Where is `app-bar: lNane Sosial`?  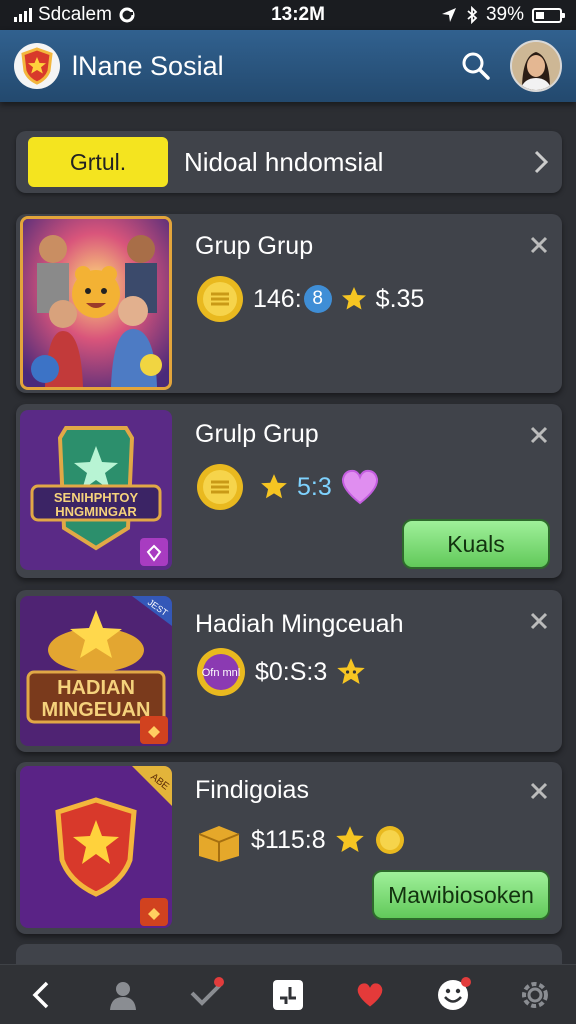 app-bar: lNane Sosial is located at coordinates (288, 66).